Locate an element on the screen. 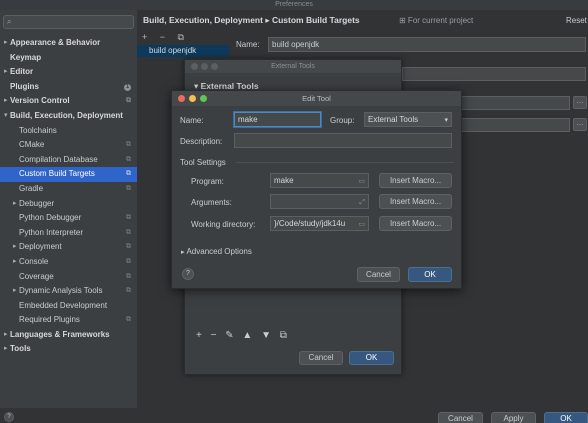 The image size is (588, 423). sidebar-item: ▸ Dynamic Analysis Tools ⧉ is located at coordinates (68, 291).